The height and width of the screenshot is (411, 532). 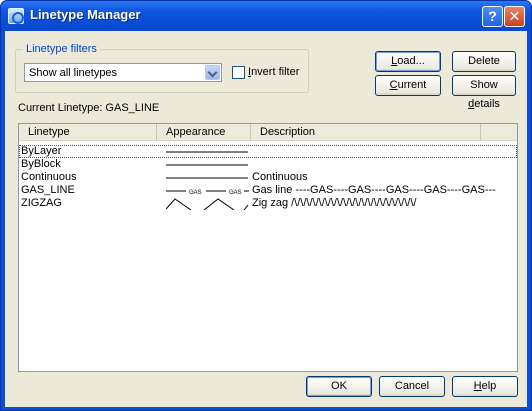 I want to click on table-row: Continuous Continuous, so click(x=268, y=177).